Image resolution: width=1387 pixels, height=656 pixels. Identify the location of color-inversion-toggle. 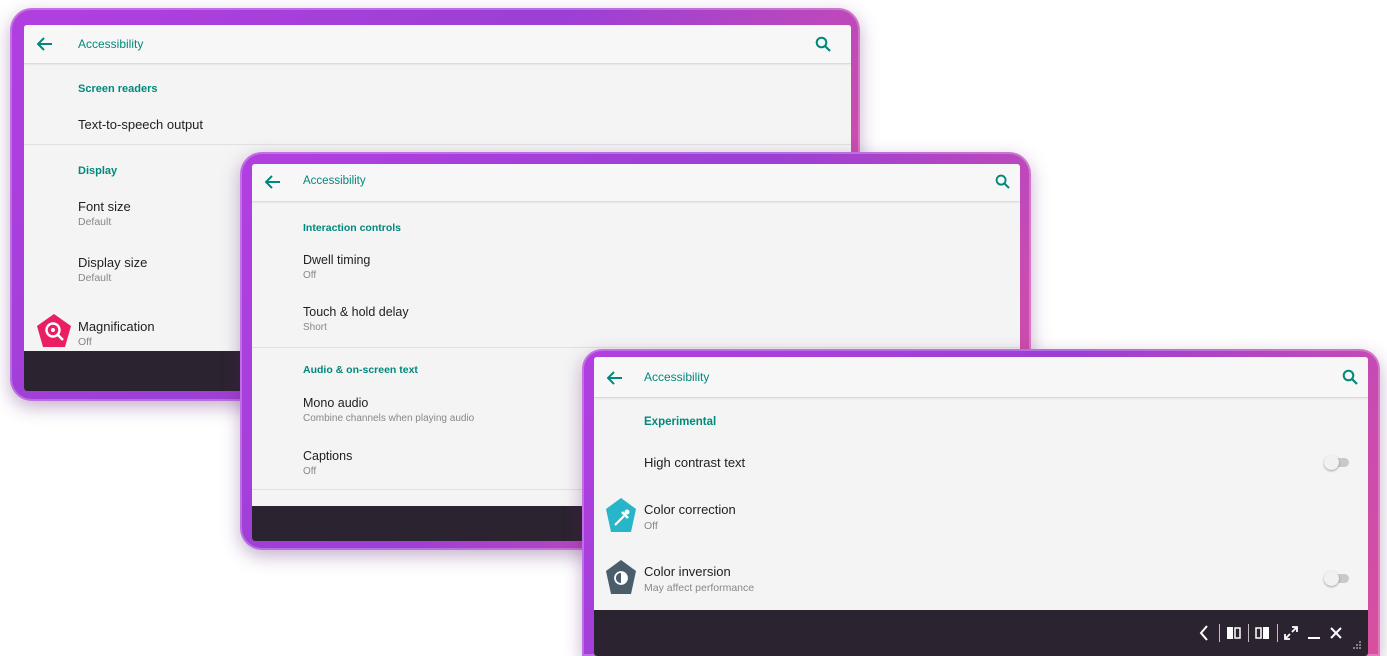
(1337, 578).